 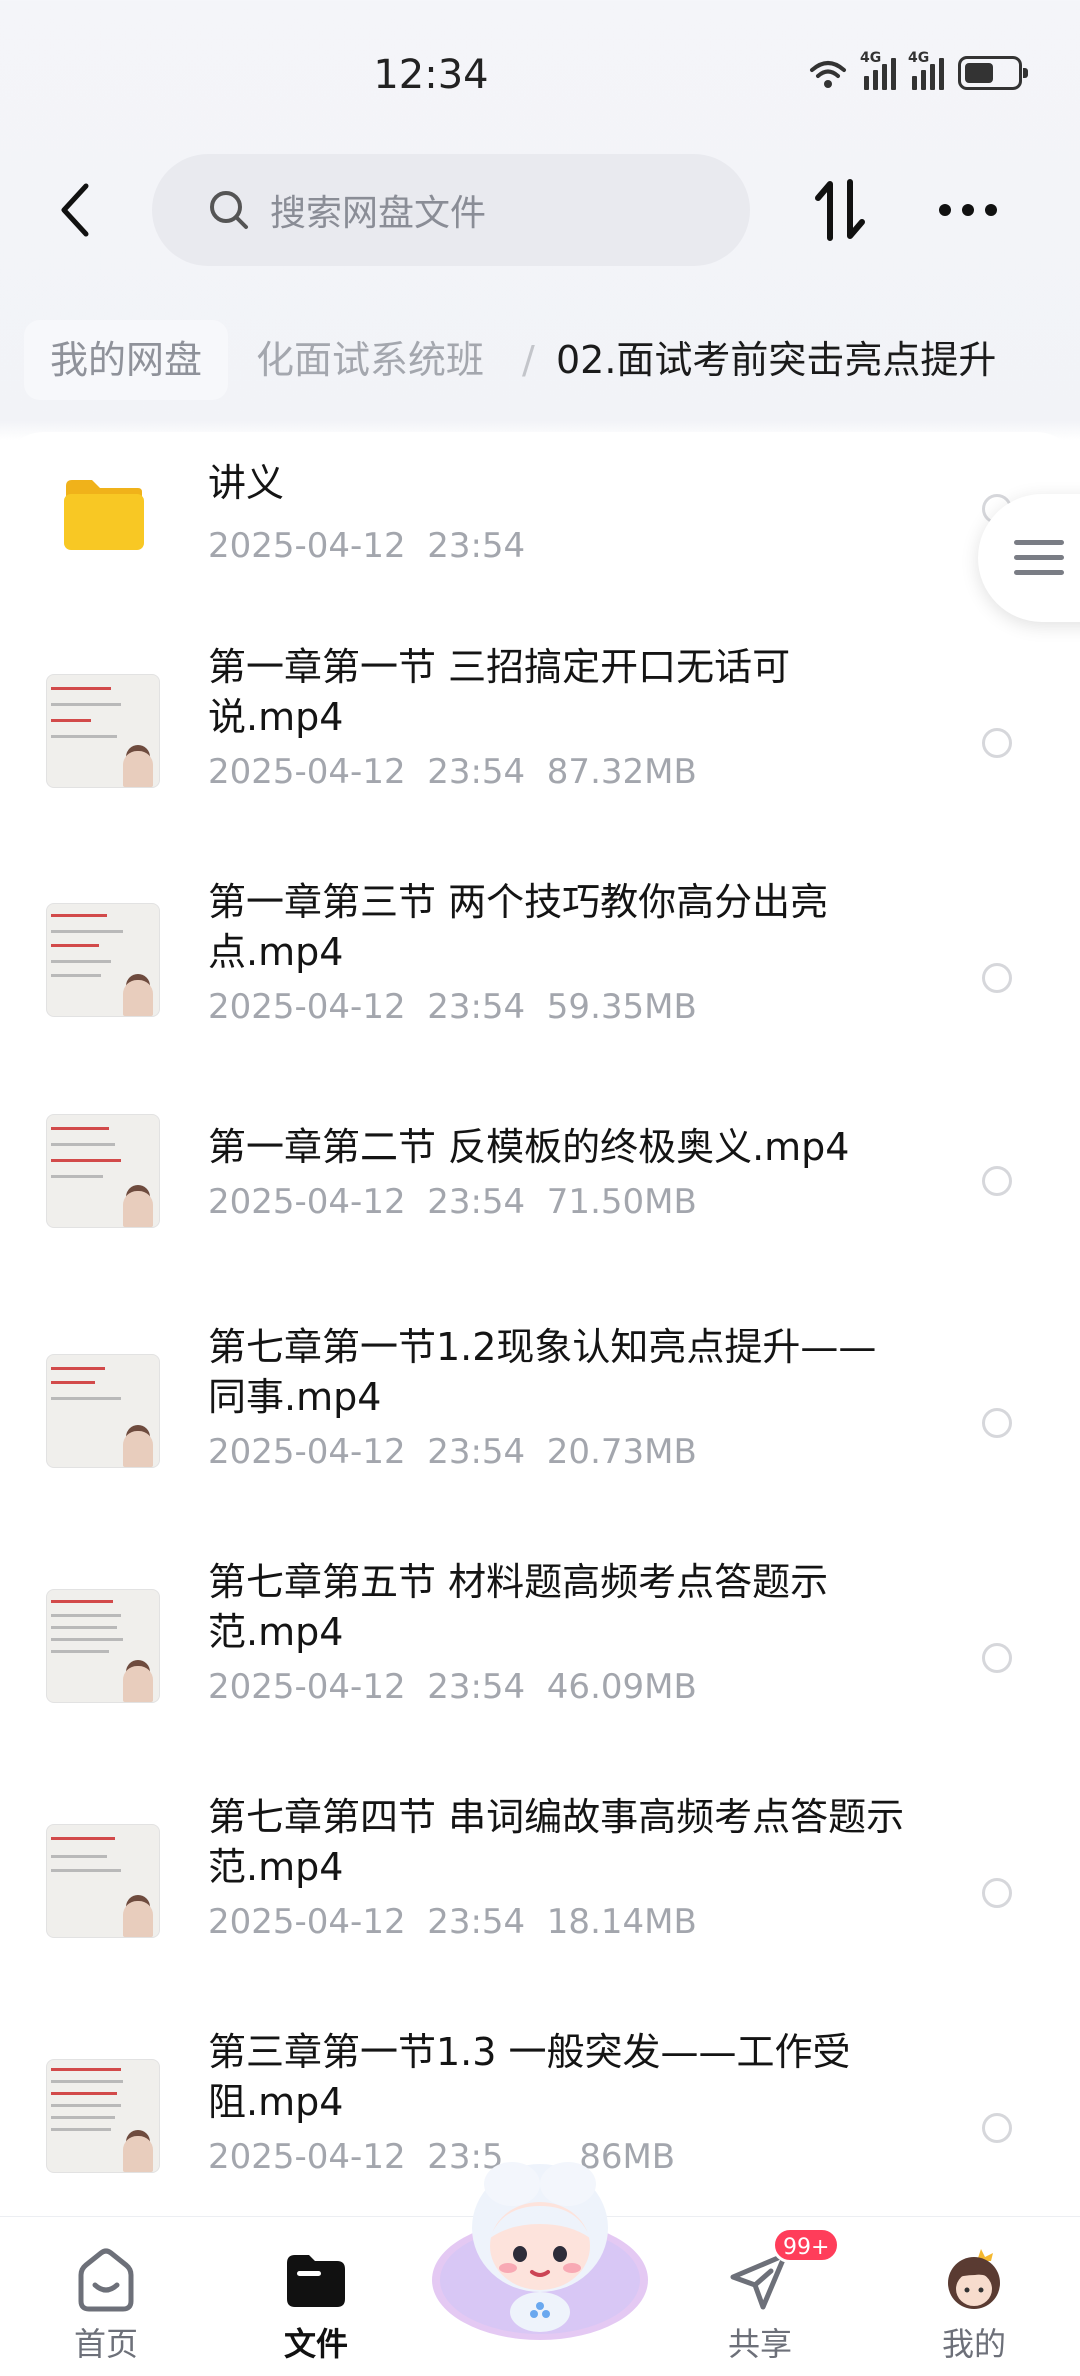 What do you see at coordinates (452, 1202) in the screenshot?
I see `file-meta: 2025-04-12 23:54 71.50MB` at bounding box center [452, 1202].